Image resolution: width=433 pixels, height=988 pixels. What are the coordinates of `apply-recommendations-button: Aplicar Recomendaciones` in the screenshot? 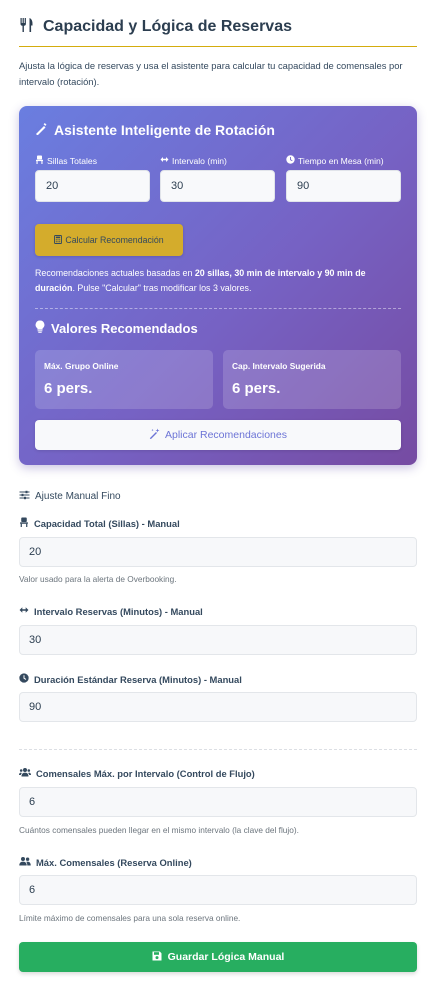 It's located at (218, 435).